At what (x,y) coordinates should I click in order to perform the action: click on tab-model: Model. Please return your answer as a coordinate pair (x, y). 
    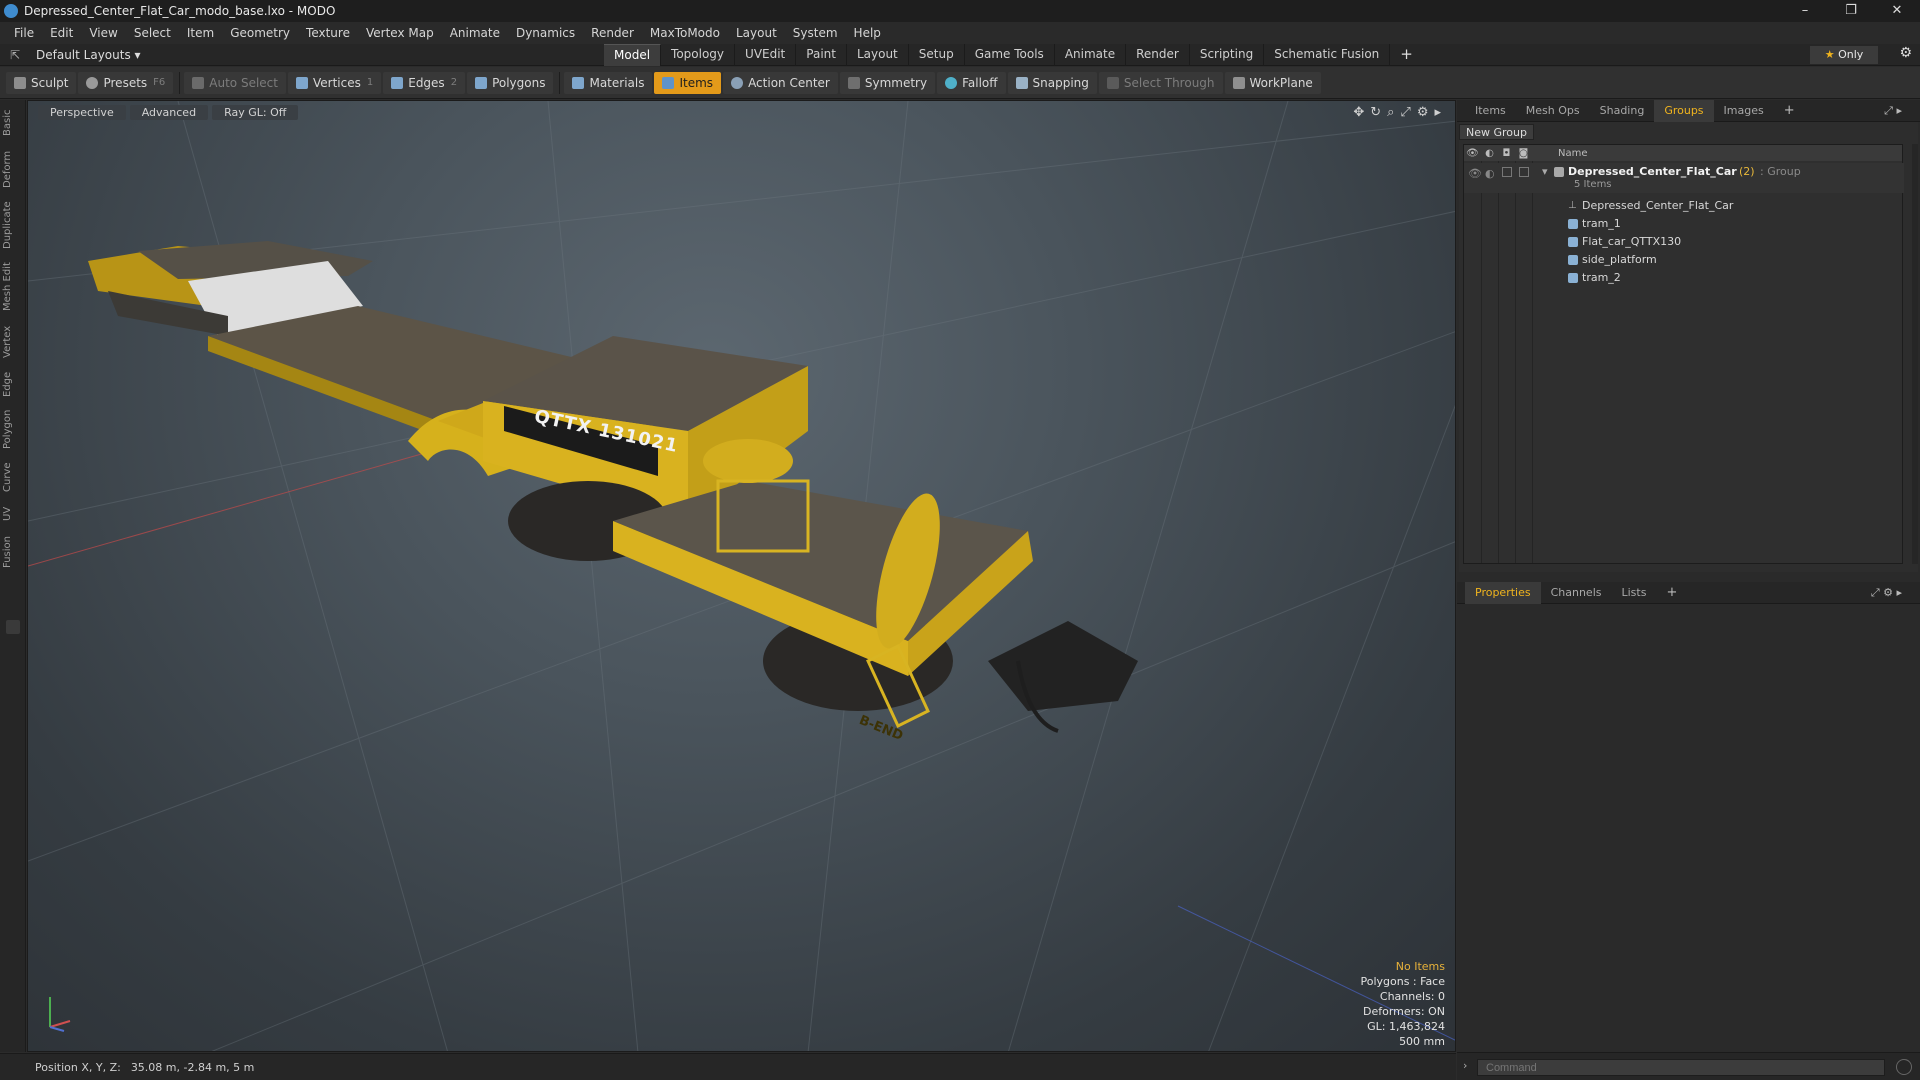
    Looking at the image, I should click on (633, 55).